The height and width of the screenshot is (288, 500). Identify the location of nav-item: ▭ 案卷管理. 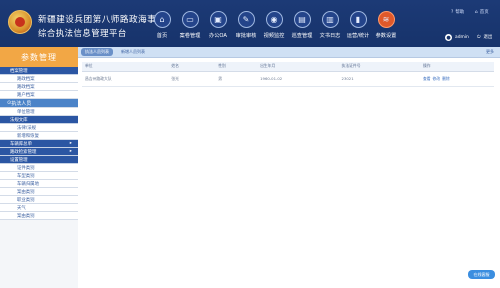
(190, 28).